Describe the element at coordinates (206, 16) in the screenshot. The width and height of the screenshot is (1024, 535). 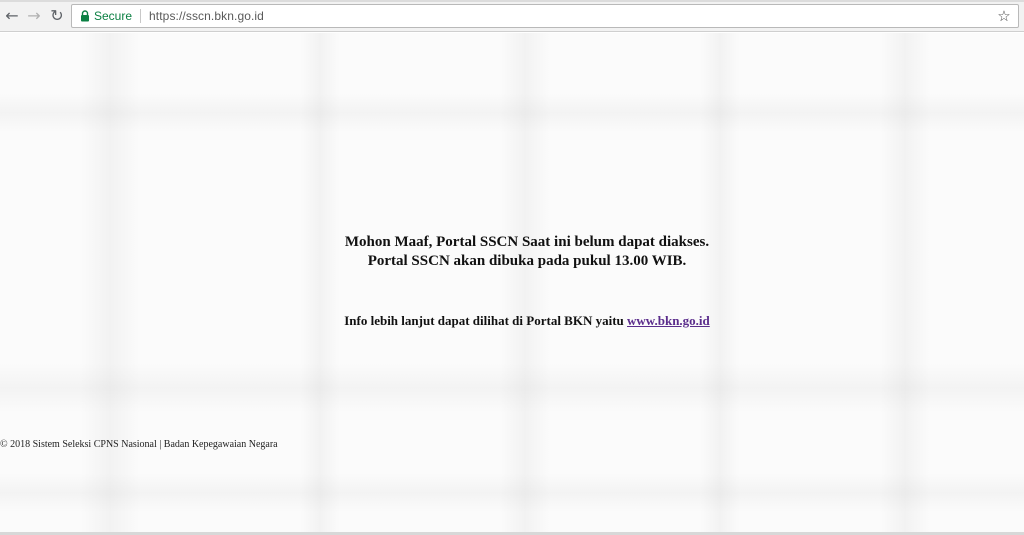
I see `url-text: https://sscn.bkn.go.id` at that location.